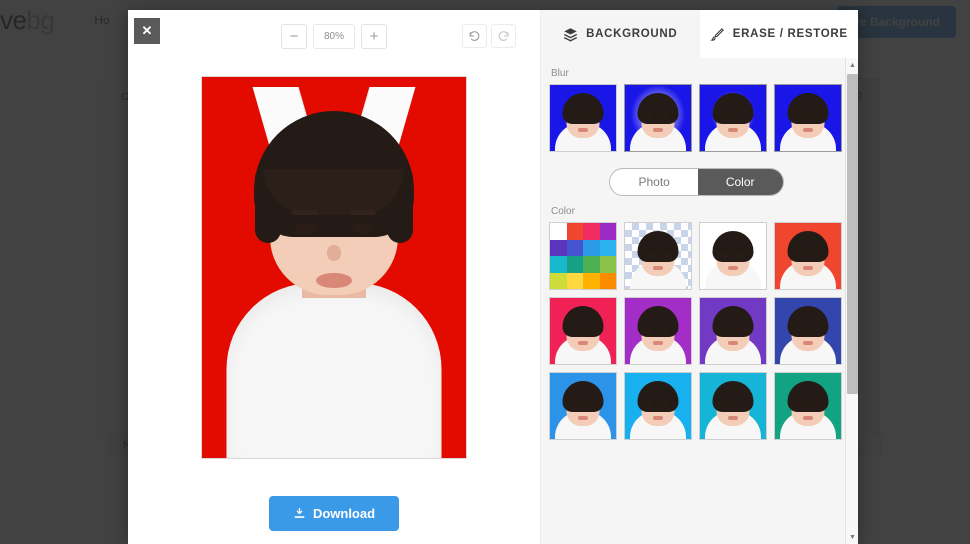 The height and width of the screenshot is (544, 970). I want to click on subject-eye-right, so click(363, 228).